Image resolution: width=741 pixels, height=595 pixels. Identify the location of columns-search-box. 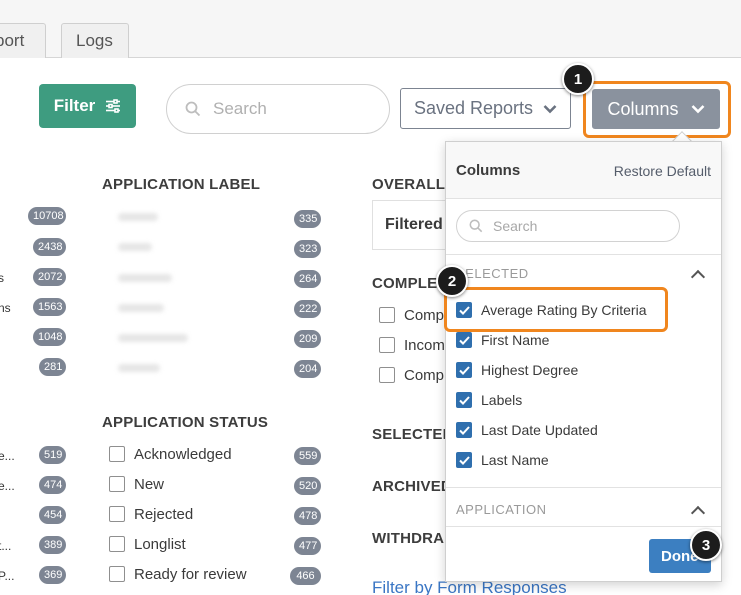
(568, 226).